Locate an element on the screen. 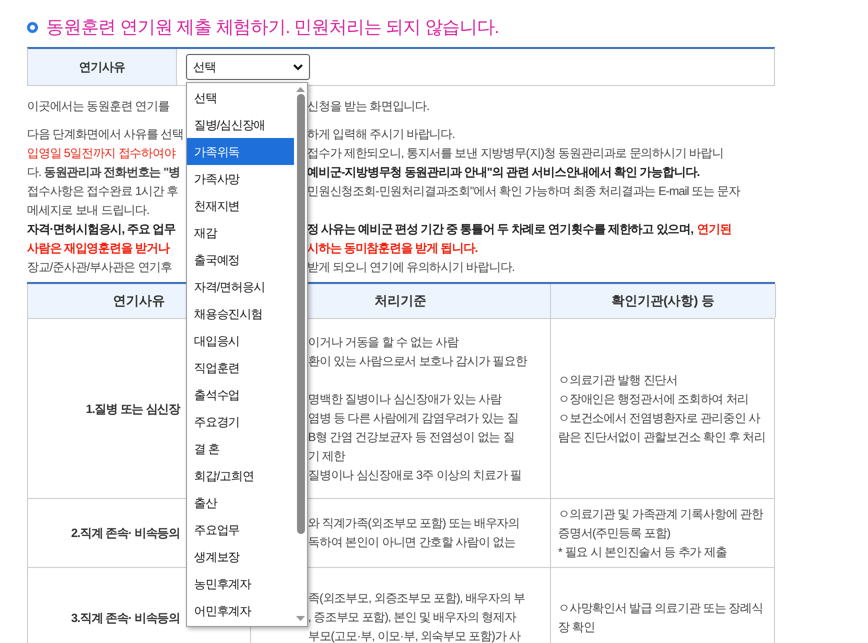 The width and height of the screenshot is (868, 643). dropdown-option: 생계보장 is located at coordinates (240, 556).